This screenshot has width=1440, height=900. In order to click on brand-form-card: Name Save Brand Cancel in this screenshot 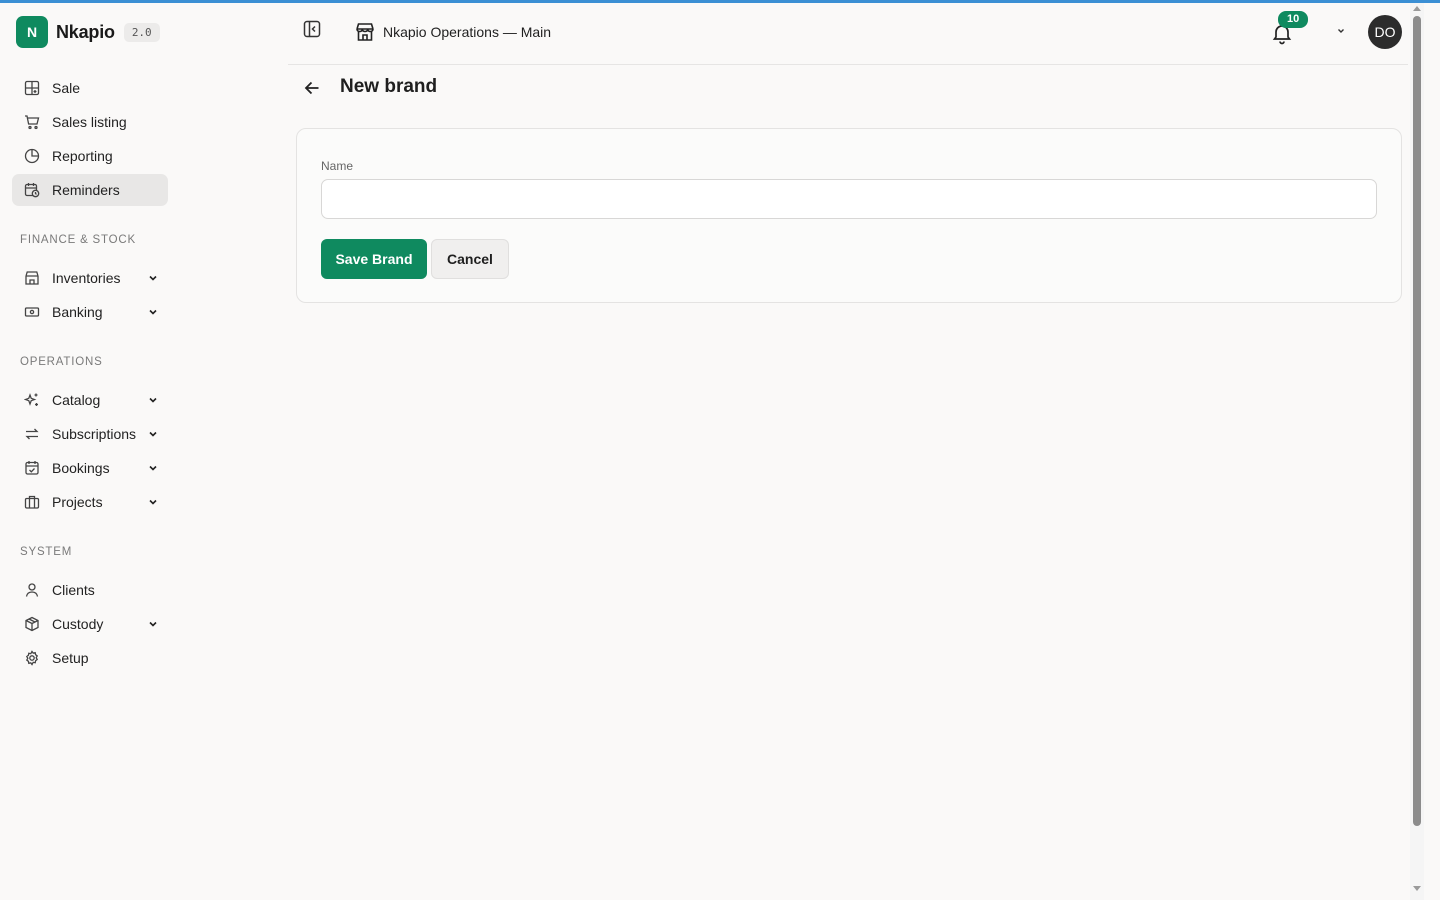, I will do `click(849, 215)`.